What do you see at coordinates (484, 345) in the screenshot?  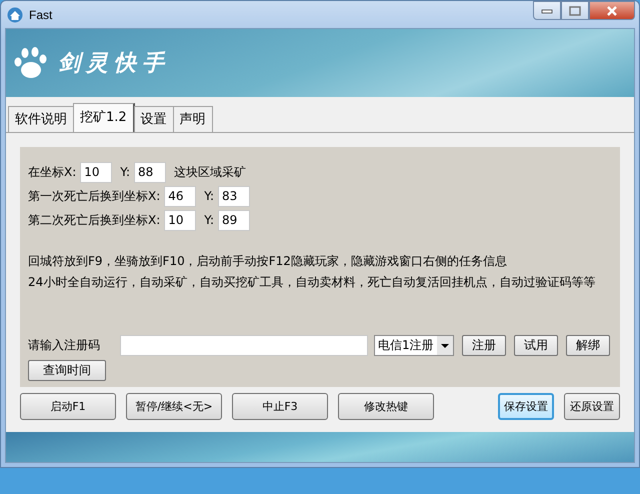 I see `button: 注册` at bounding box center [484, 345].